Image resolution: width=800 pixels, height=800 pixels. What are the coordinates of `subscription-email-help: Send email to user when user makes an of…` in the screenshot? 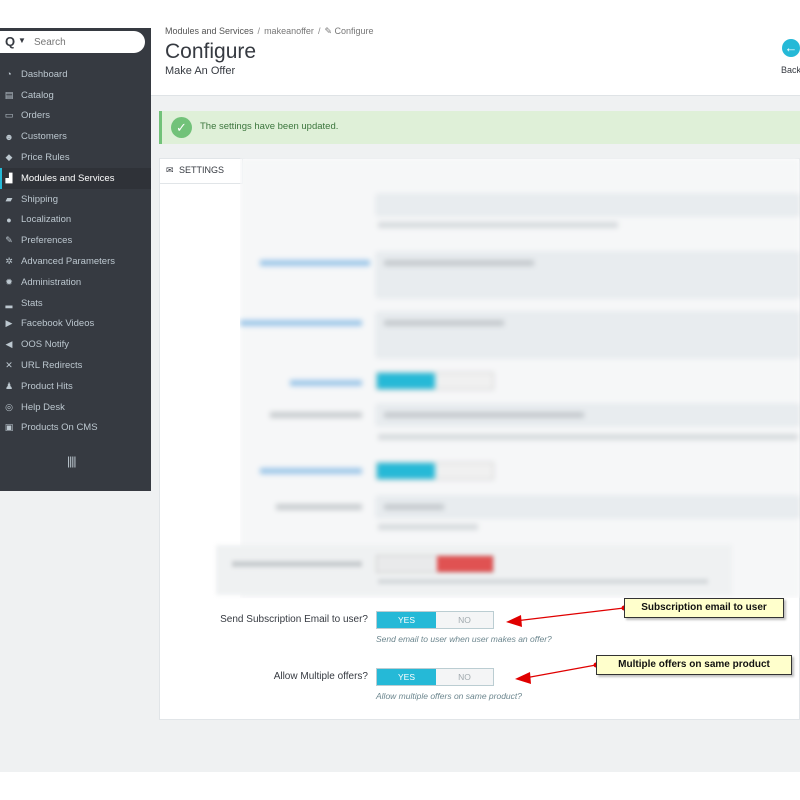 It's located at (464, 639).